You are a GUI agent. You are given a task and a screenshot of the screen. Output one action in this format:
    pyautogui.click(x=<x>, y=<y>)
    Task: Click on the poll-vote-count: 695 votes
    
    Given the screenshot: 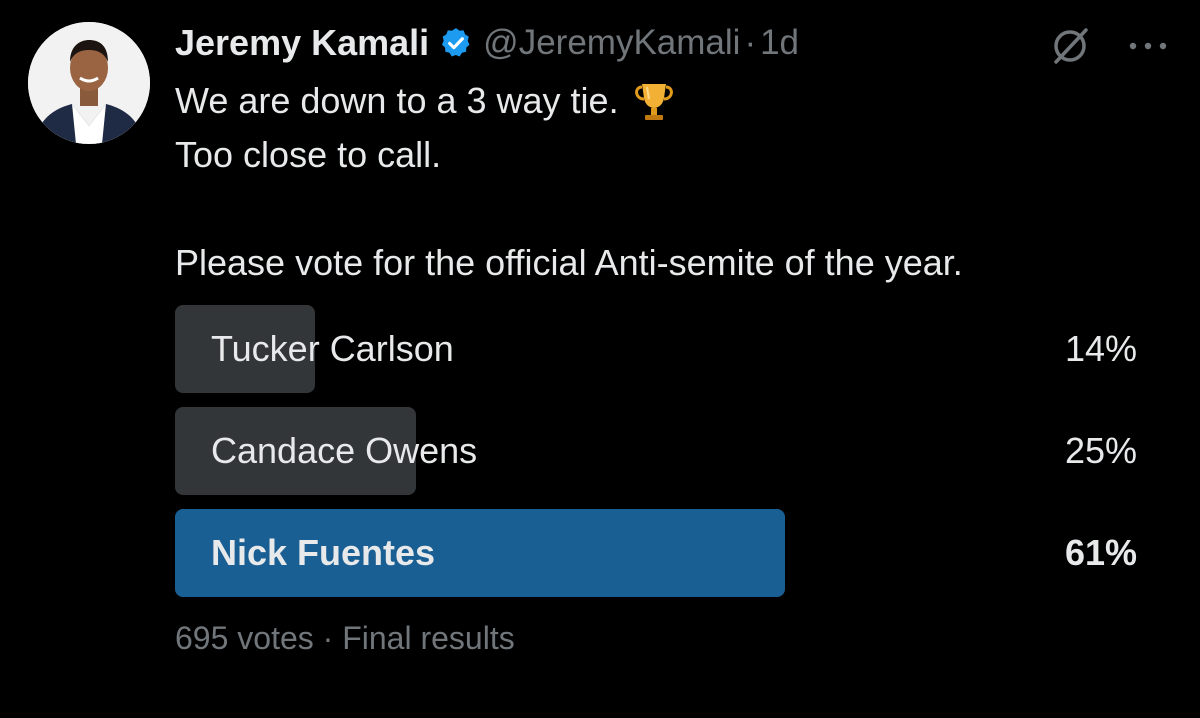 What is the action you would take?
    pyautogui.click(x=244, y=638)
    